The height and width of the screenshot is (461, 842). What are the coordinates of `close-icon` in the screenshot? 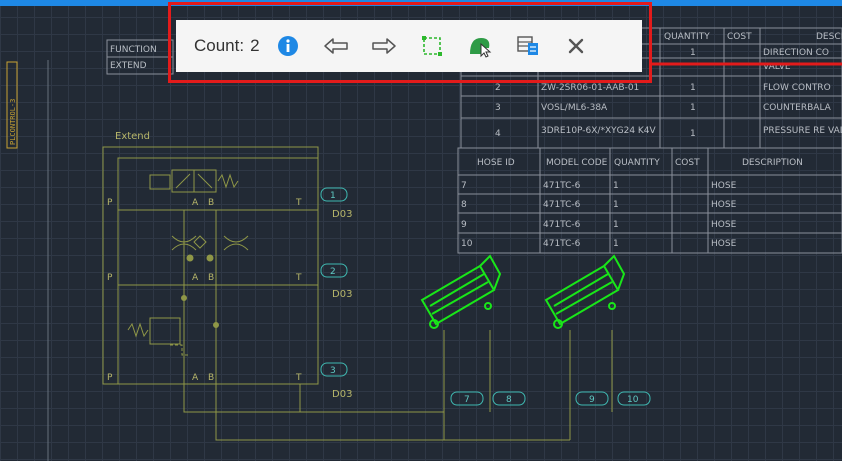 It's located at (575, 46).